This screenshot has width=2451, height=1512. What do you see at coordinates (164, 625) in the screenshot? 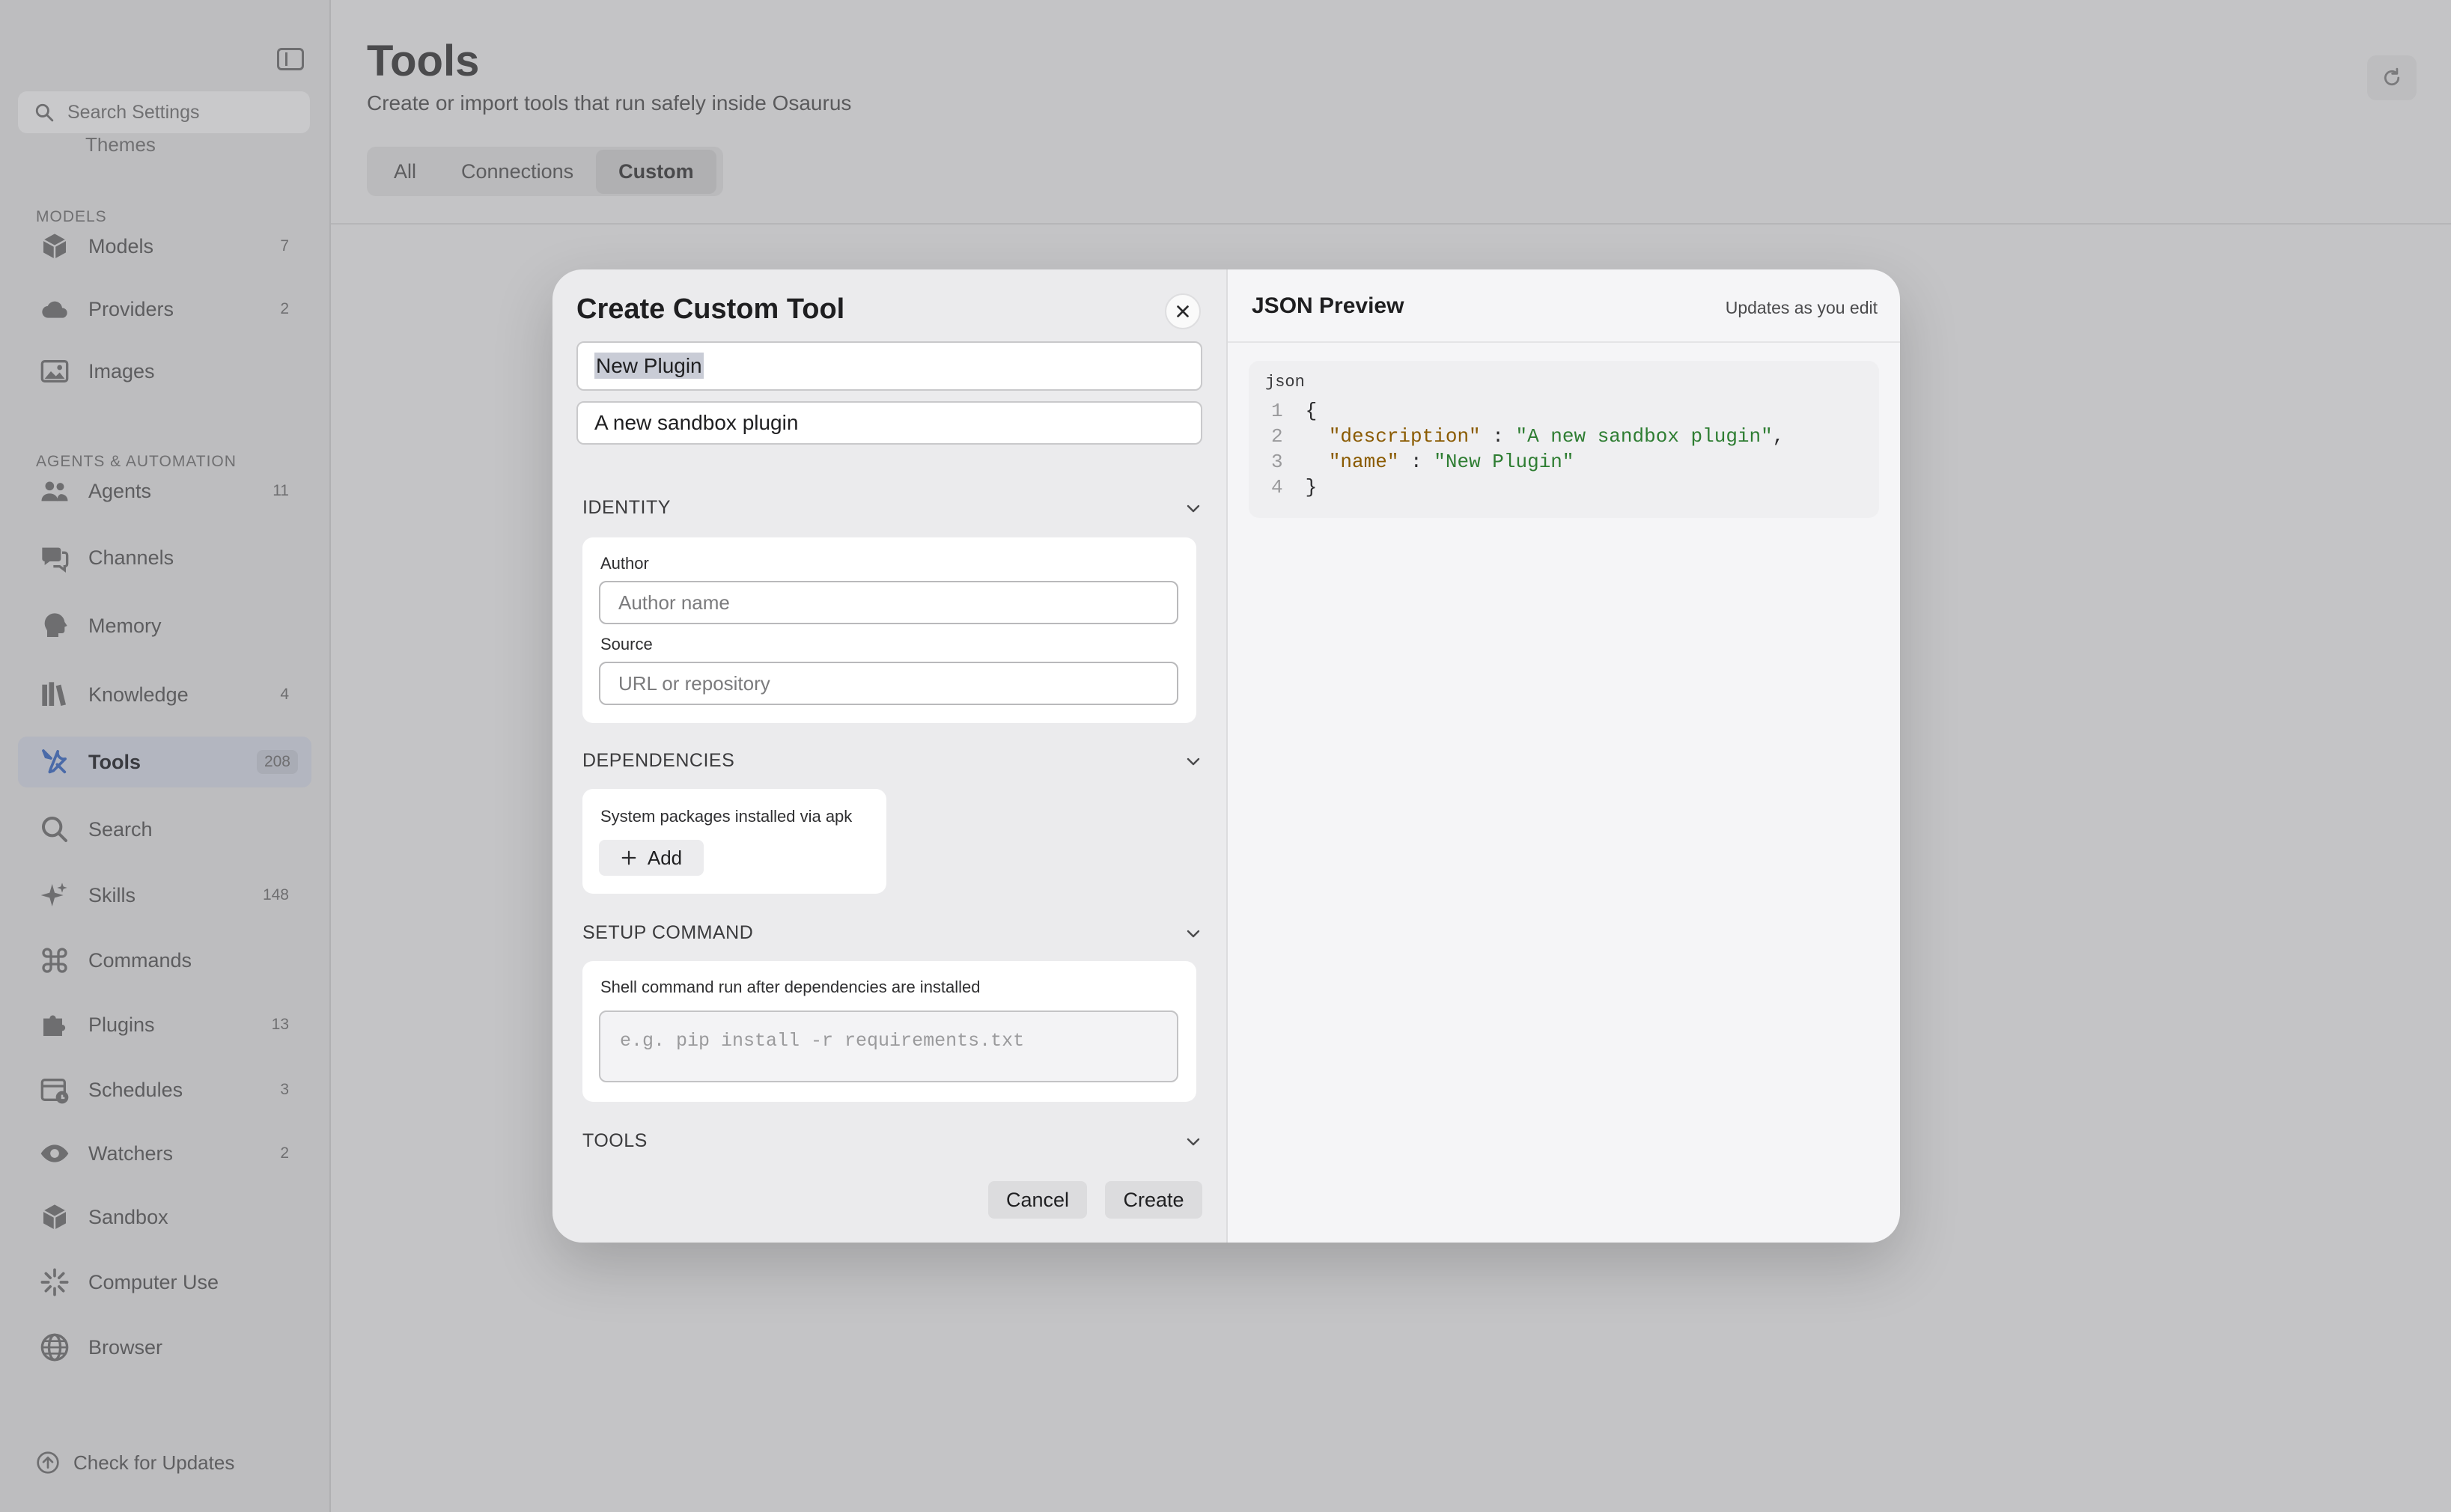
I see `sidebar-item-memory: Memory` at bounding box center [164, 625].